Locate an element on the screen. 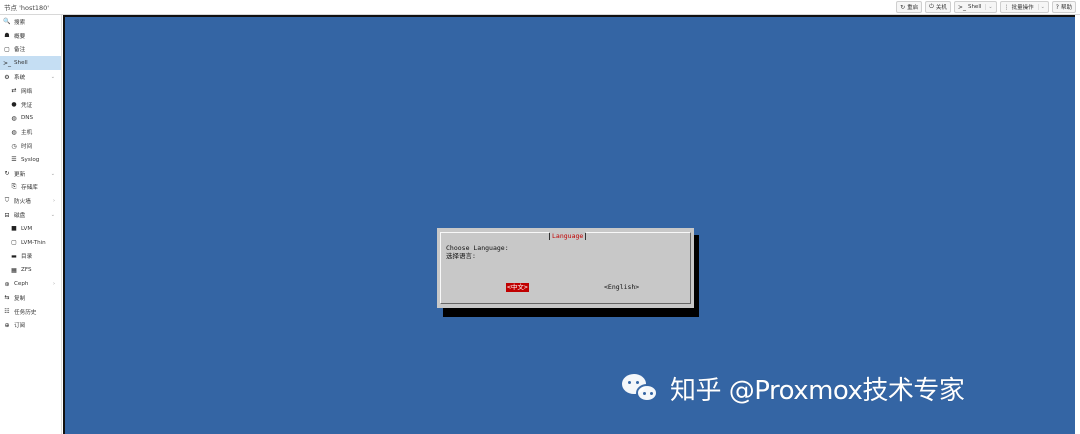  sidebar-item-item-4: ⚙ 系统 ⌄ is located at coordinates (30, 77).